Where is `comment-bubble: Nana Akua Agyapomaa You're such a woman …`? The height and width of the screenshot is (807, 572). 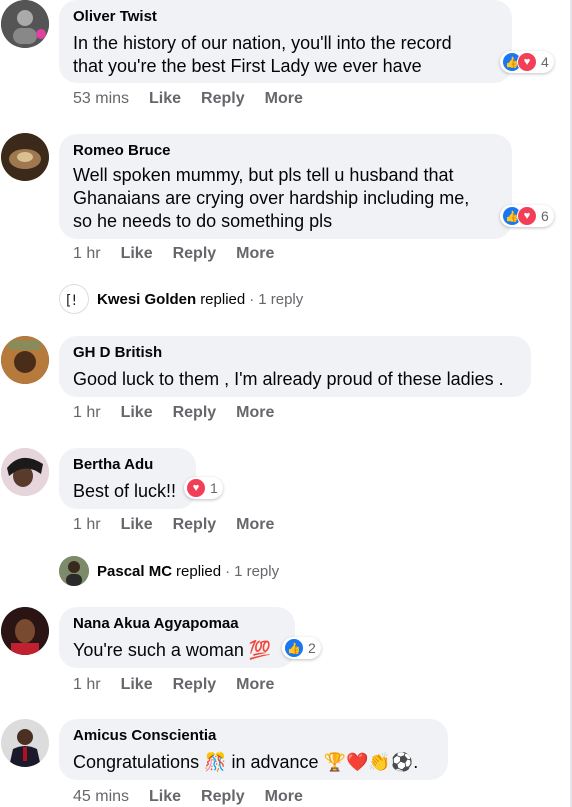
comment-bubble: Nana Akua Agyapomaa You're such a woman … is located at coordinates (177, 637).